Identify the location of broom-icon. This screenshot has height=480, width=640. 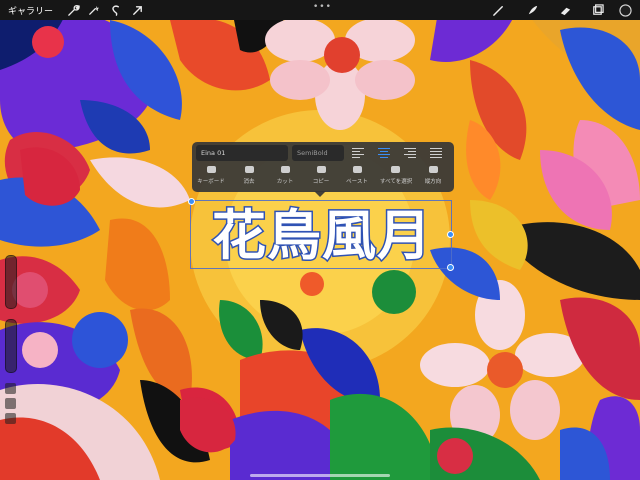
(249, 169).